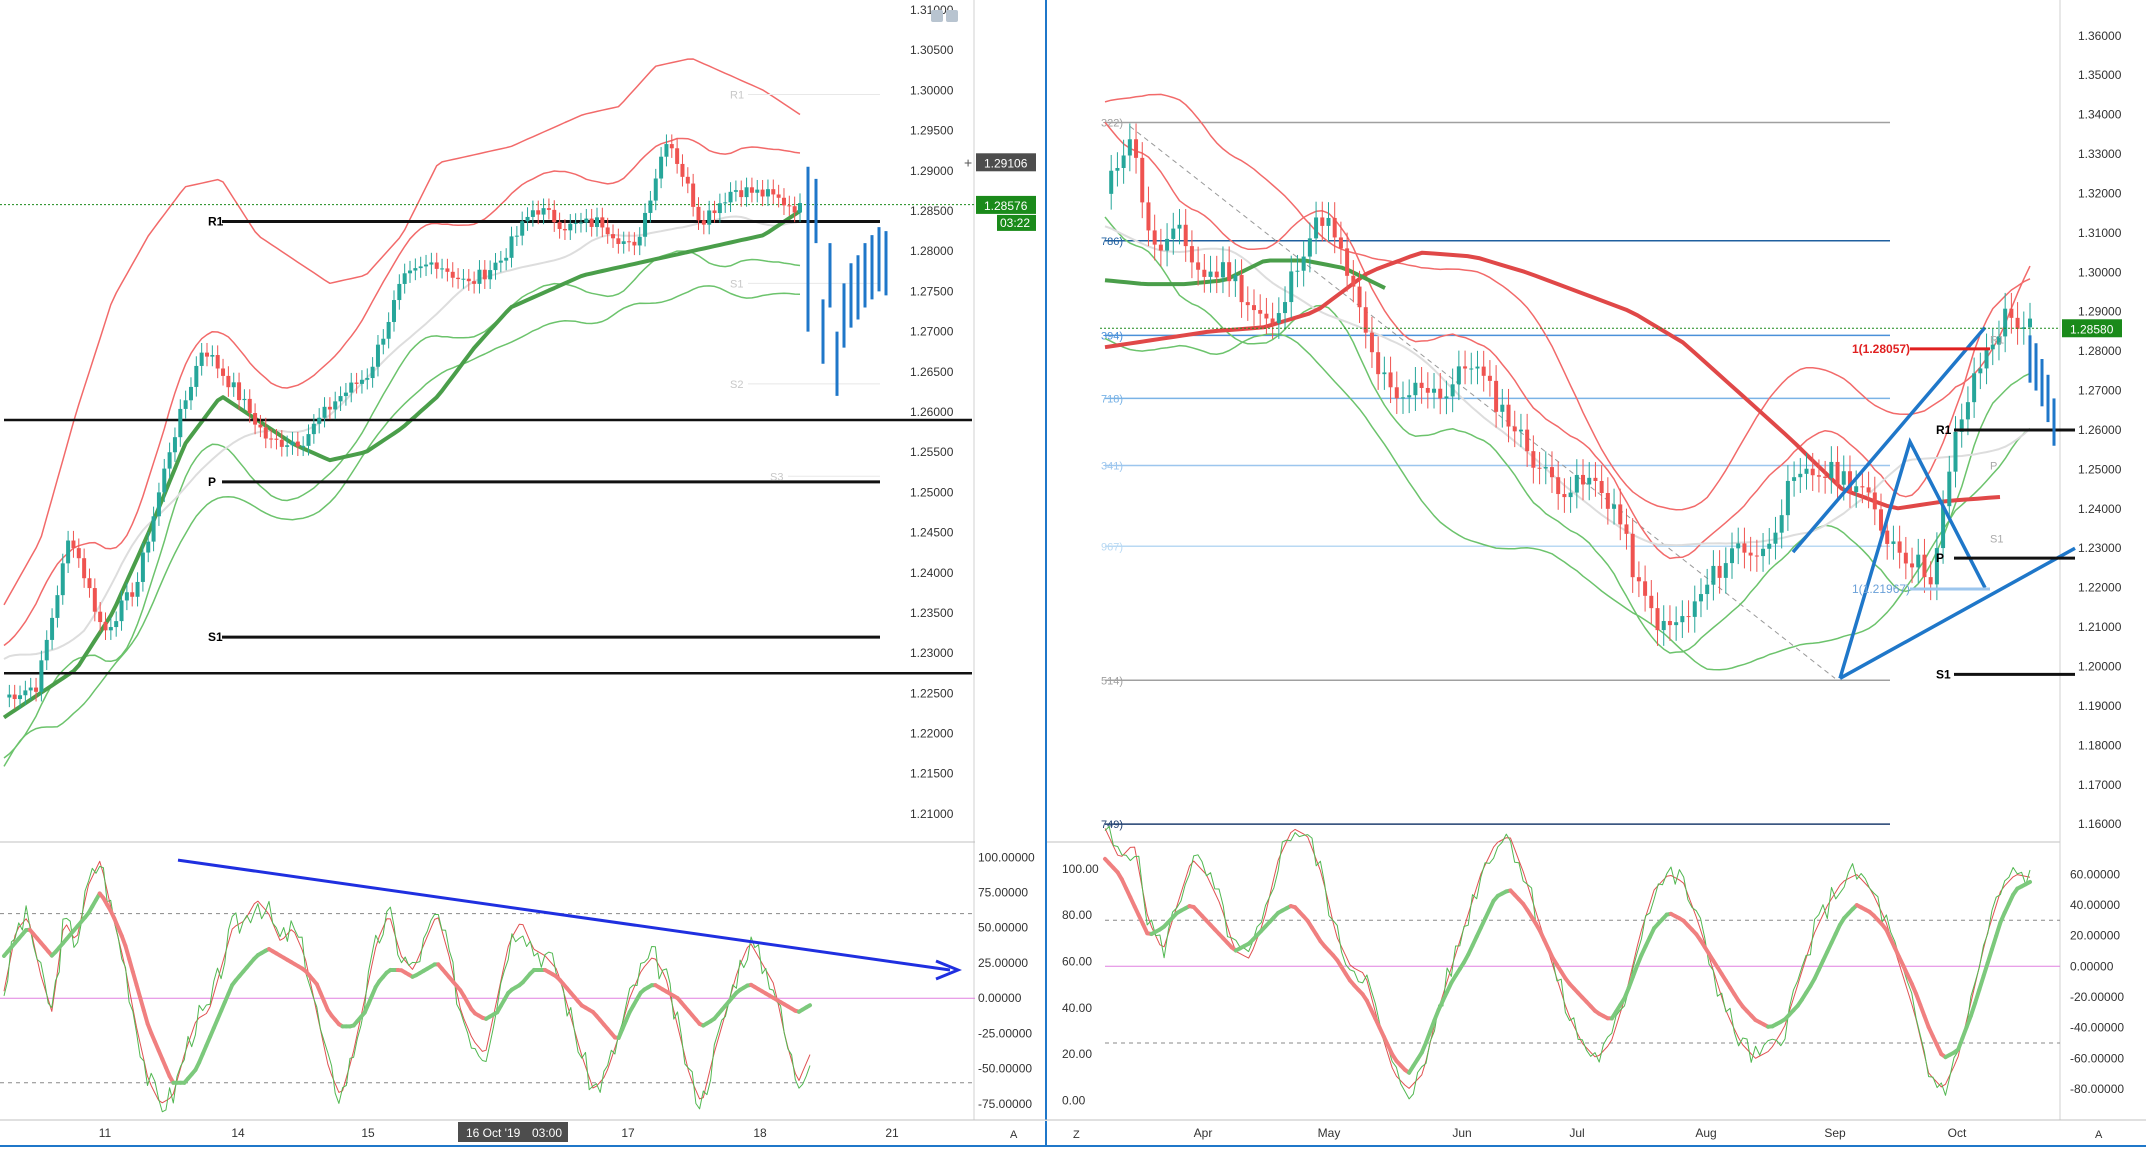 Image resolution: width=2146 pixels, height=1149 pixels. What do you see at coordinates (628, 1133) in the screenshot?
I see `time-tick-label: 17` at bounding box center [628, 1133].